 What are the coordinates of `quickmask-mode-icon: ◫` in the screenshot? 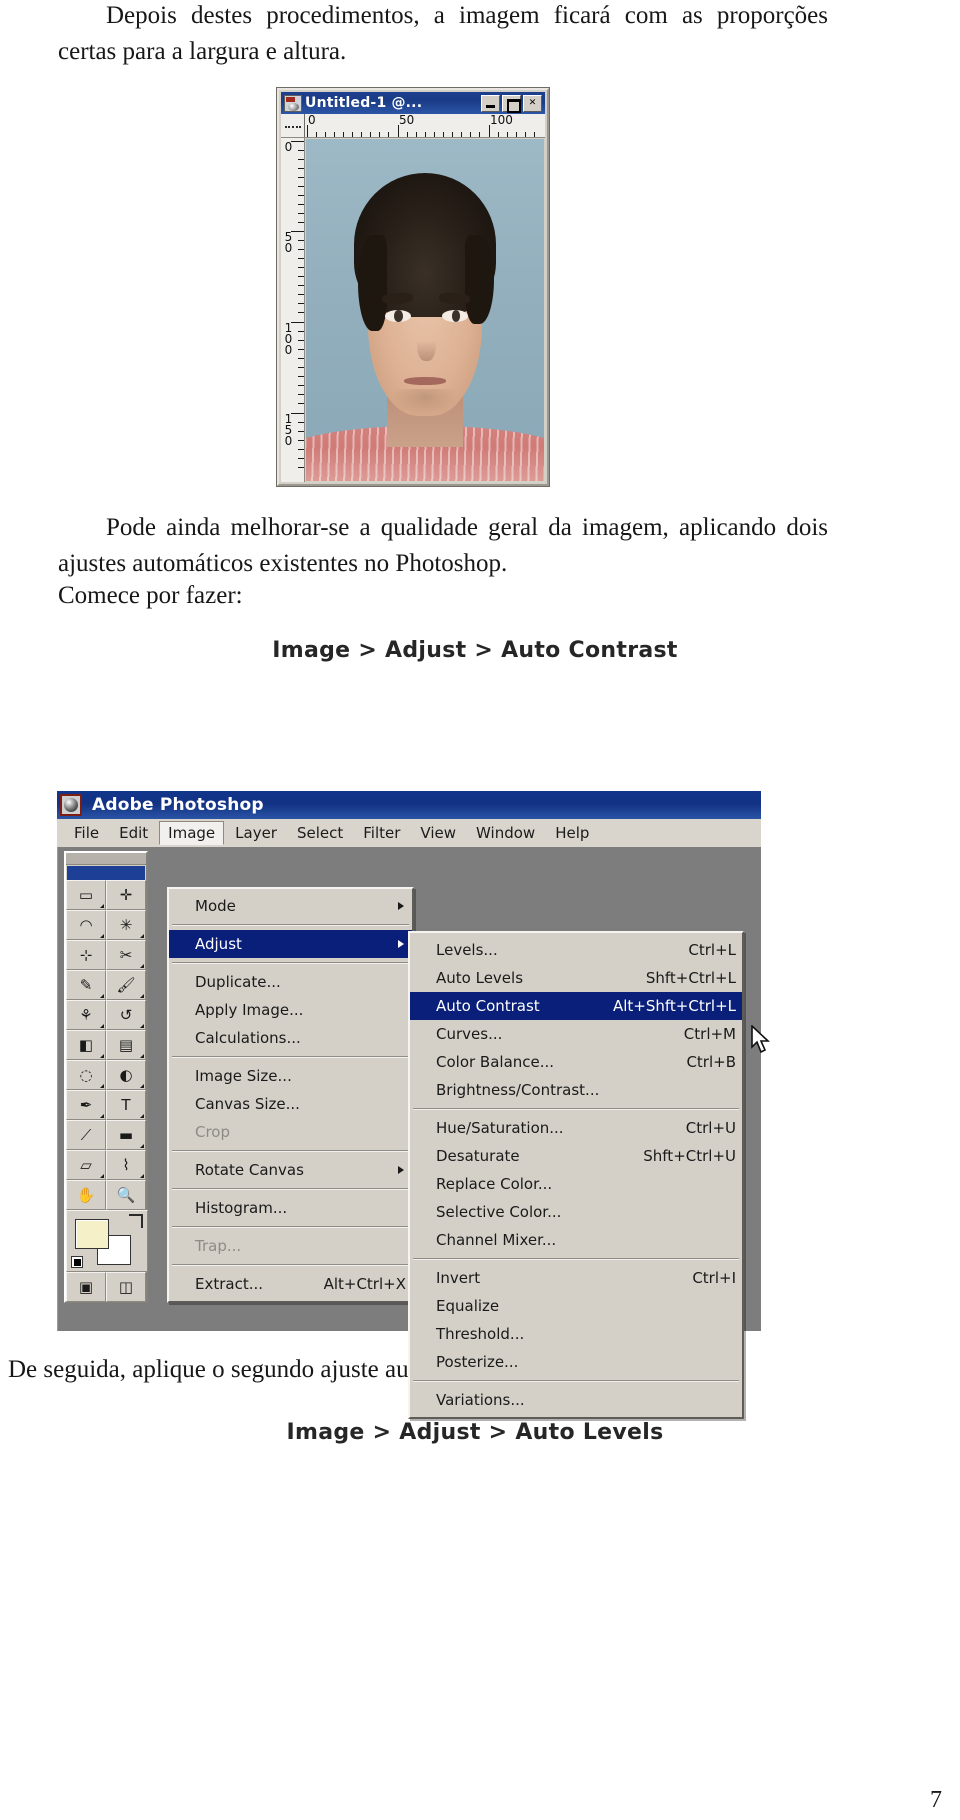 It's located at (126, 1287).